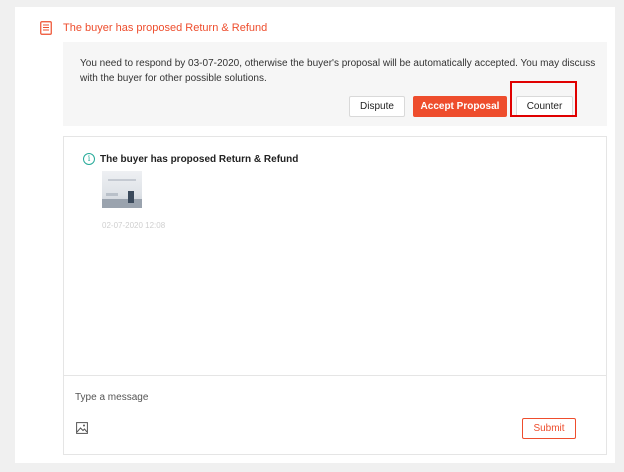 This screenshot has height=472, width=624. I want to click on chat-message-header: i The buyer has proposed Return & Refund, so click(190, 159).